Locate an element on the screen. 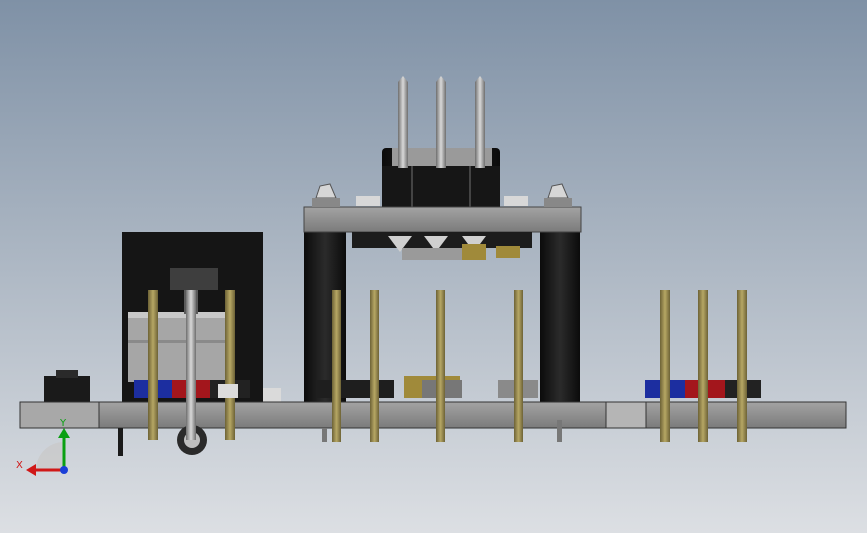 The image size is (867, 533). z-axis-dot is located at coordinates (64, 470).